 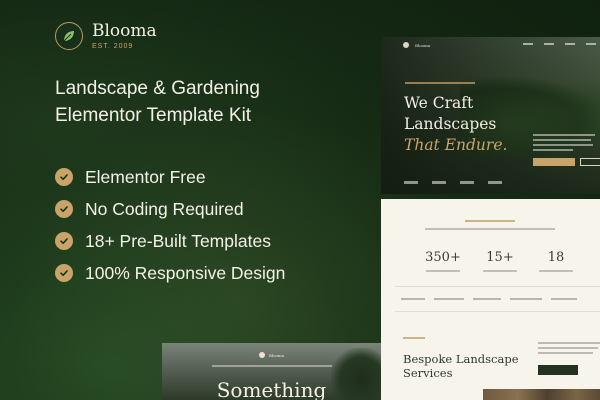 What do you see at coordinates (450, 124) in the screenshot?
I see `hero-title-line-2: Landscapes` at bounding box center [450, 124].